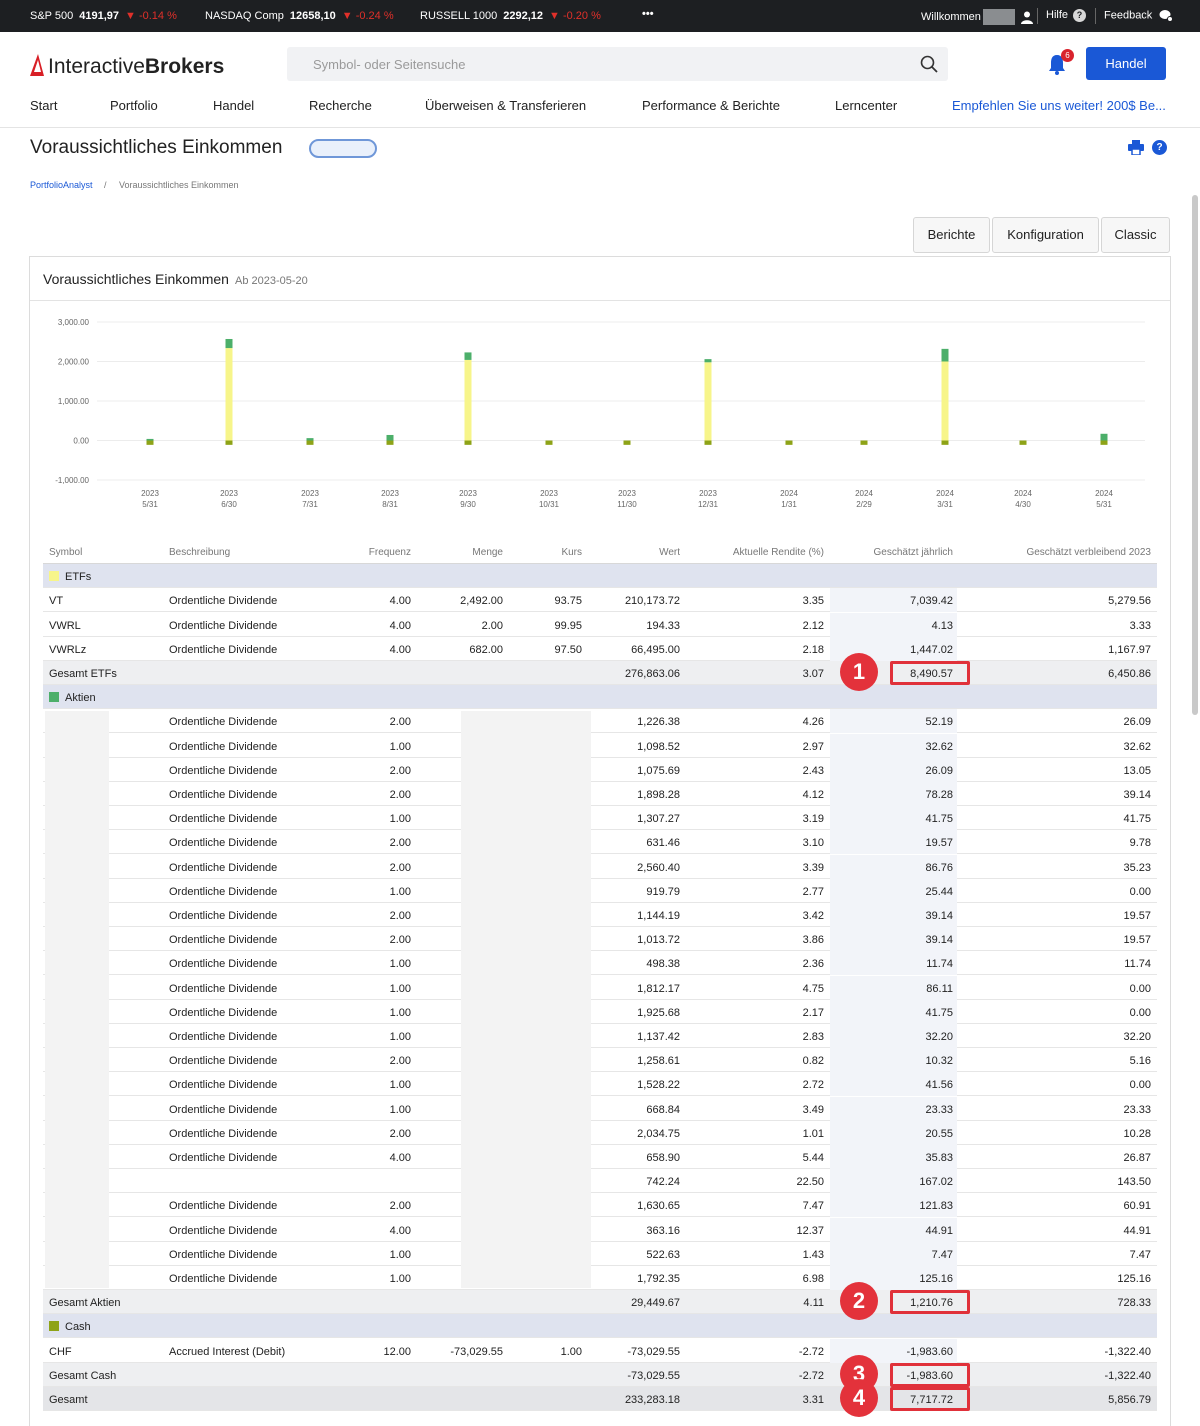  I want to click on configuration-button: Konfiguration, so click(1045, 235).